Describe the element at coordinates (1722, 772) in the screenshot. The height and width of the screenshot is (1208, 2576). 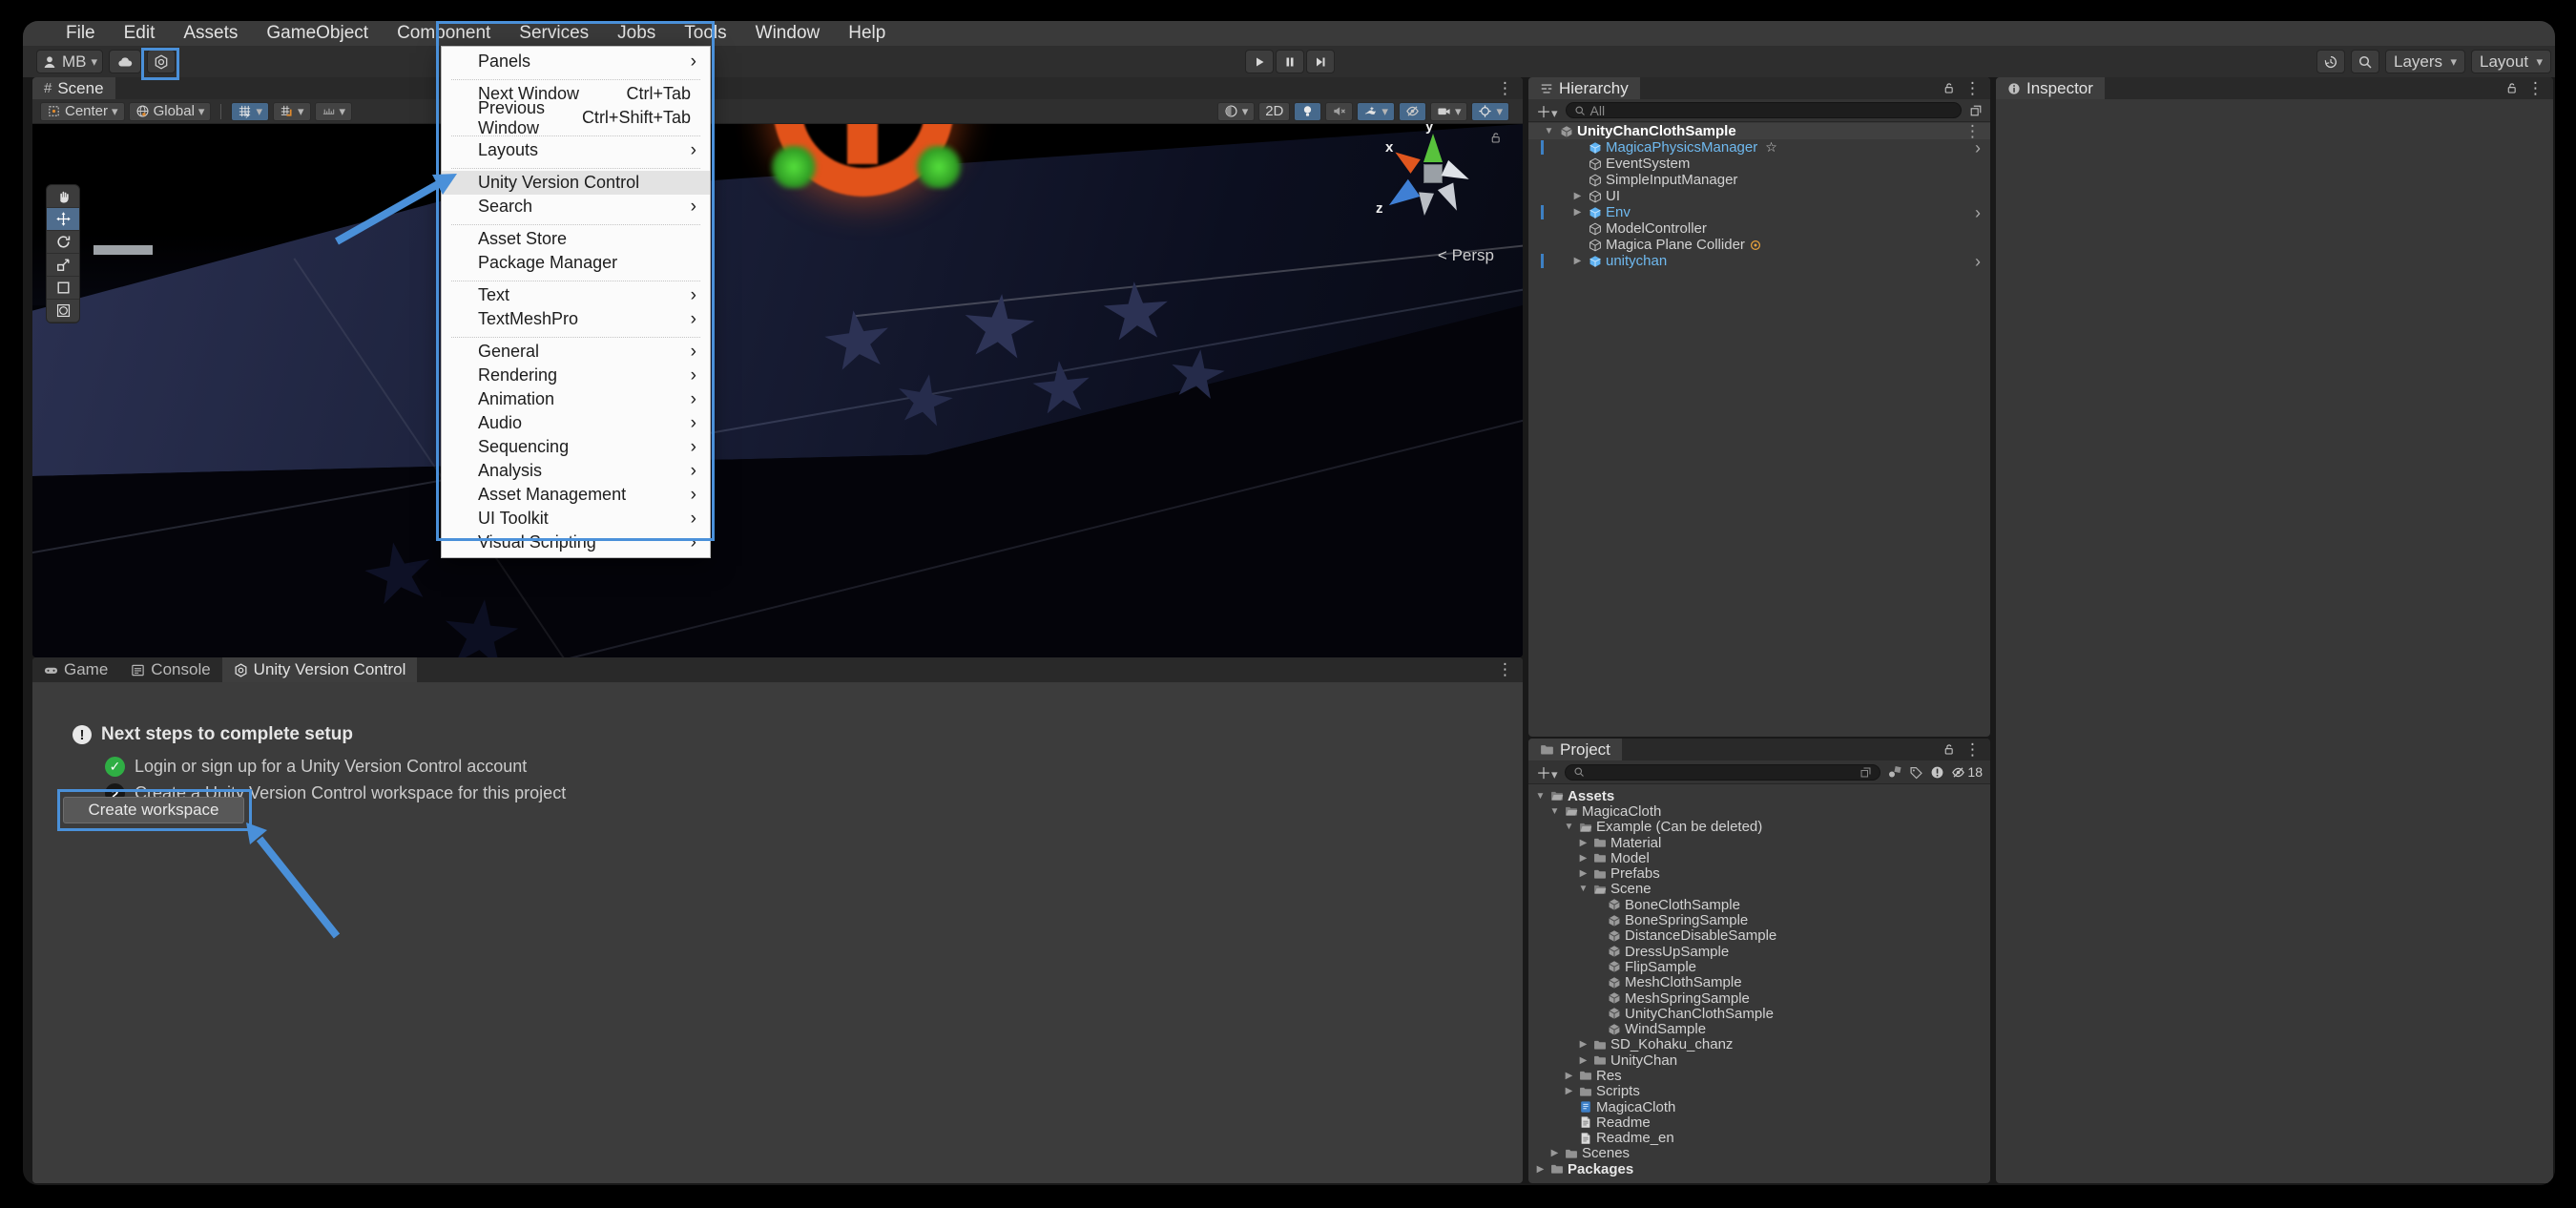
I see `project-search-input` at that location.